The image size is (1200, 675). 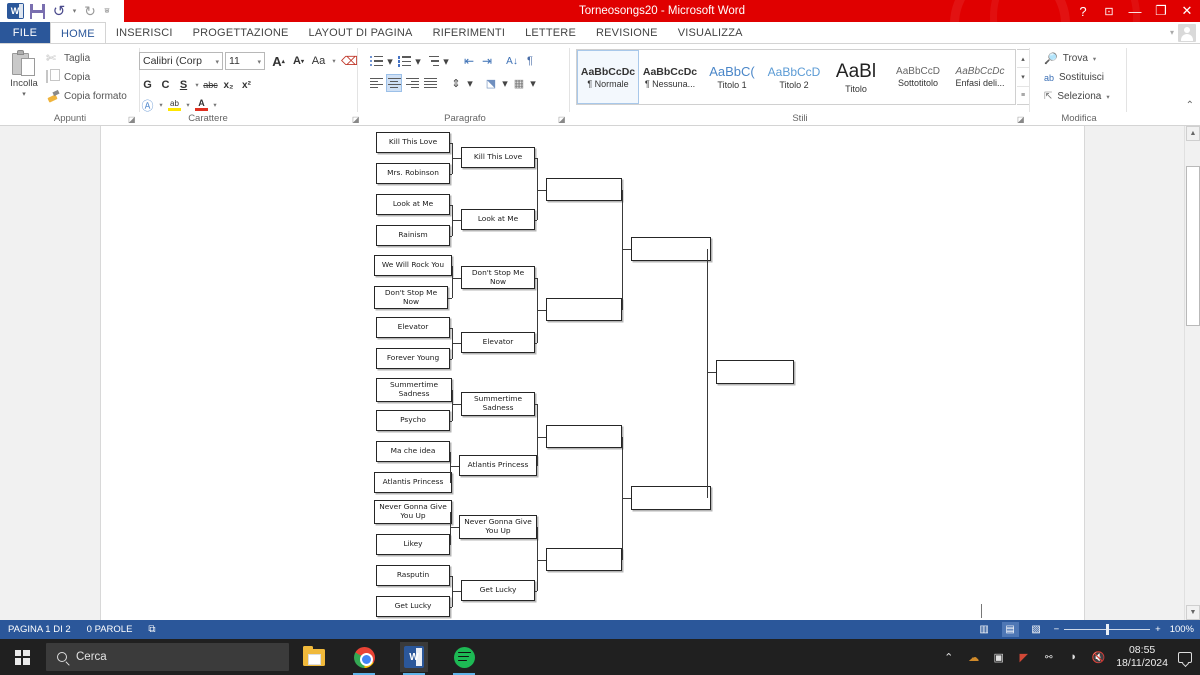 I want to click on account-caret-icon: ▾, so click(x=1172, y=32).